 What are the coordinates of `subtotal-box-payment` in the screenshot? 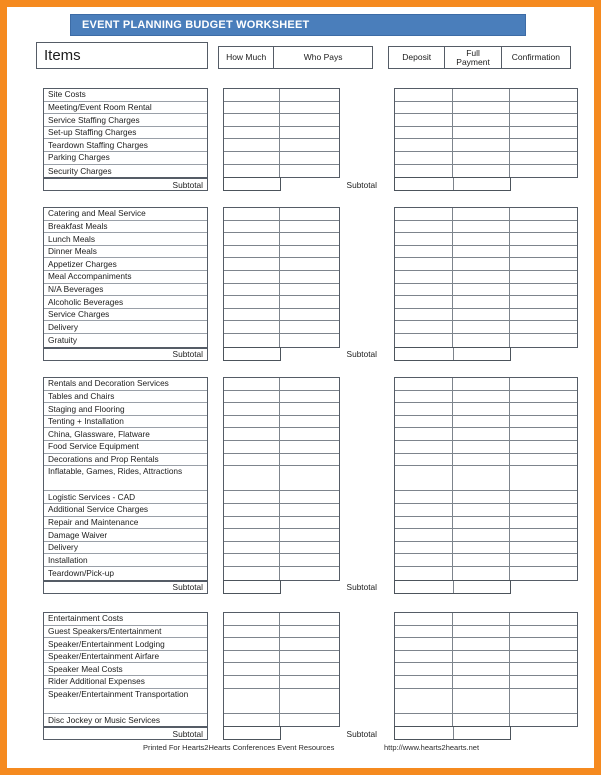 It's located at (452, 586).